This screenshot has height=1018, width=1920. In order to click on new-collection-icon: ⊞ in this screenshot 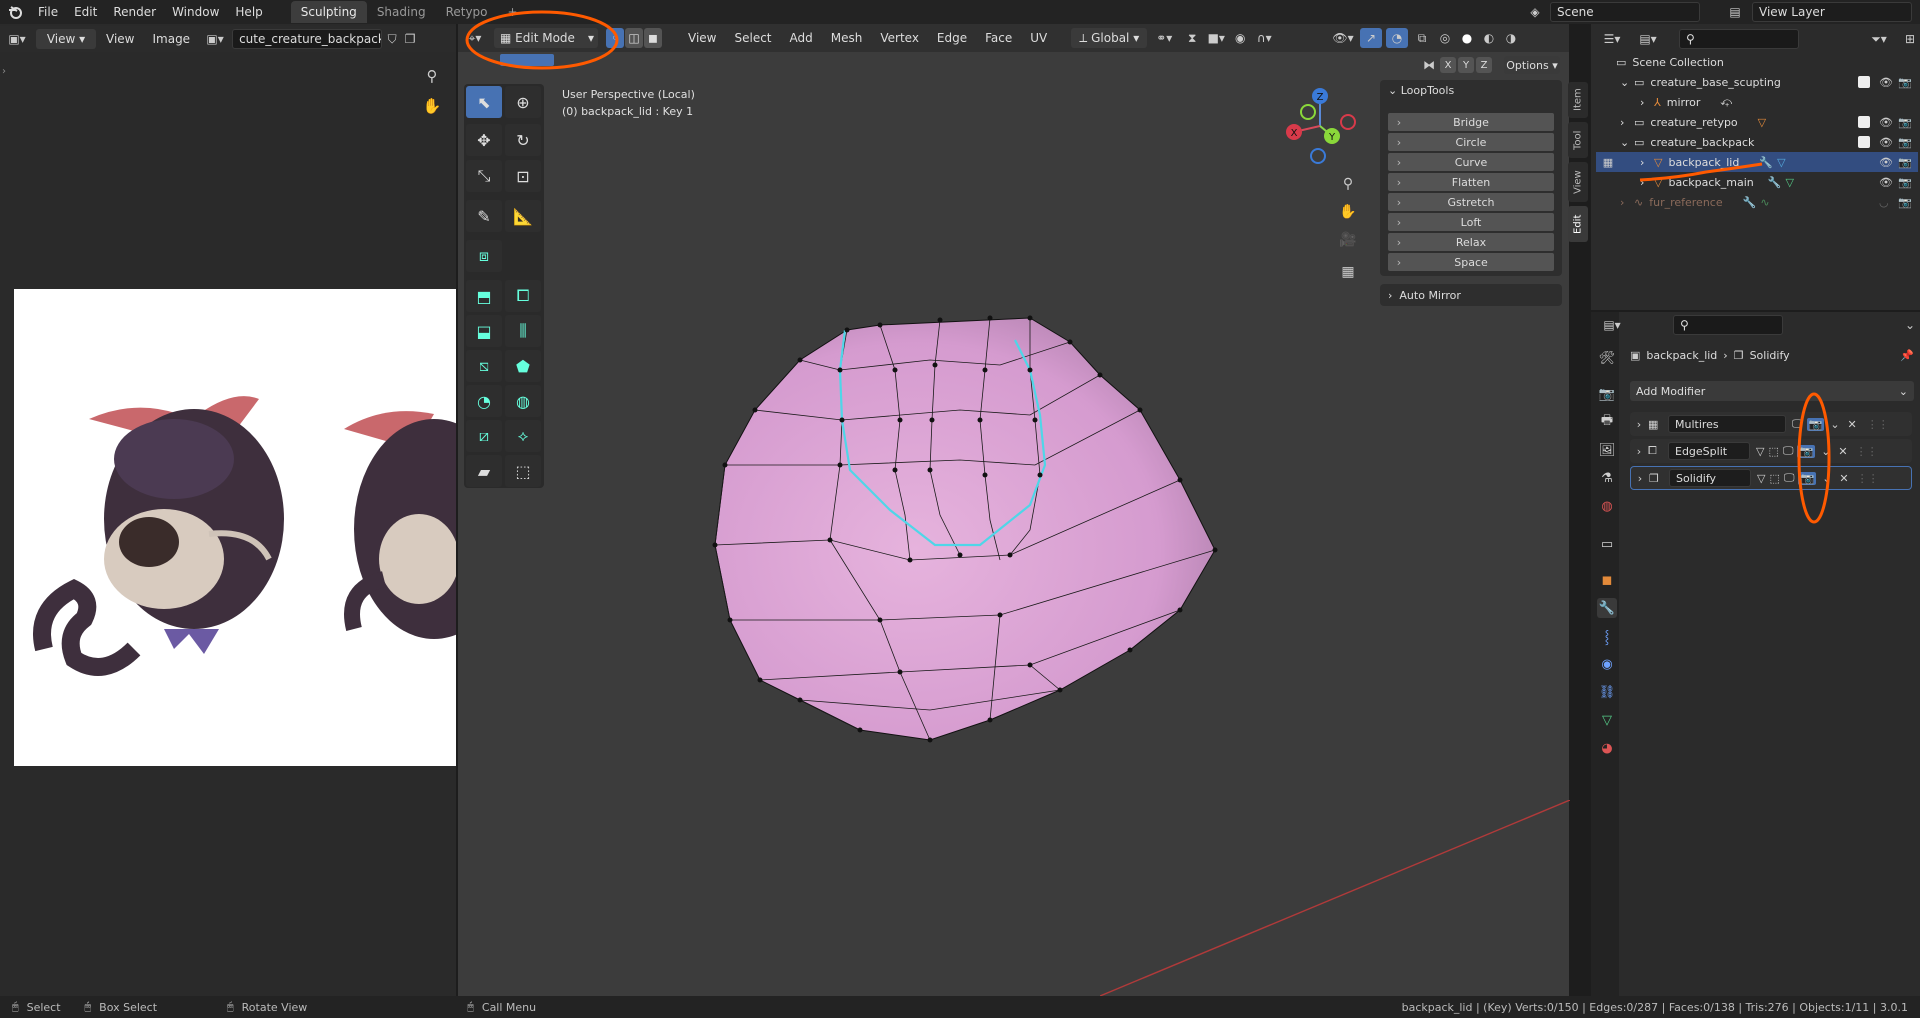, I will do `click(1910, 39)`.